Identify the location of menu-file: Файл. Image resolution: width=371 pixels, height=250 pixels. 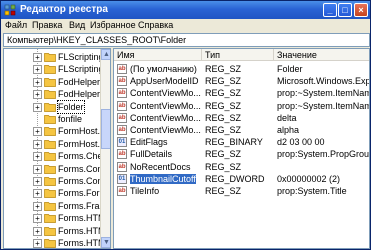
(16, 25).